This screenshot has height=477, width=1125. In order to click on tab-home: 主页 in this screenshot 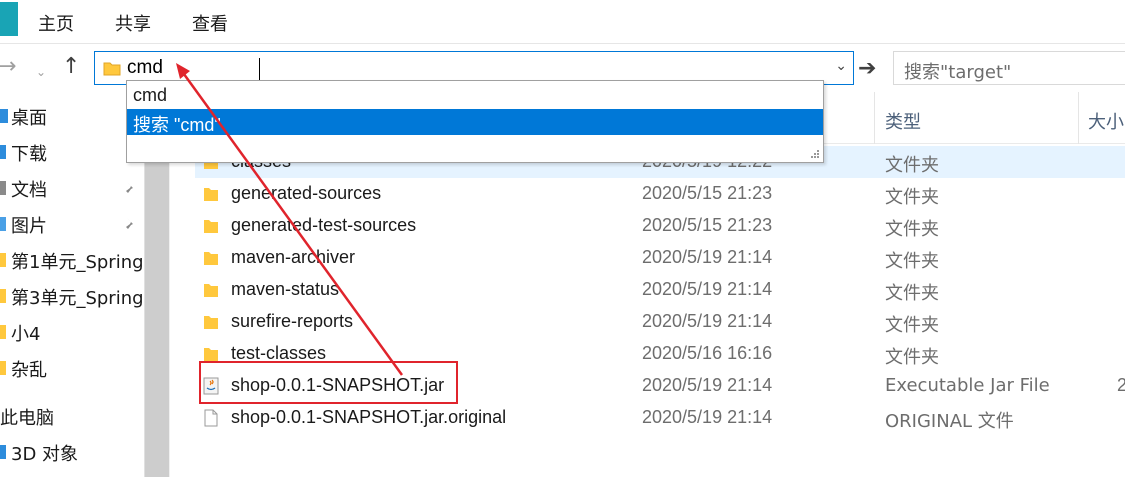, I will do `click(56, 23)`.